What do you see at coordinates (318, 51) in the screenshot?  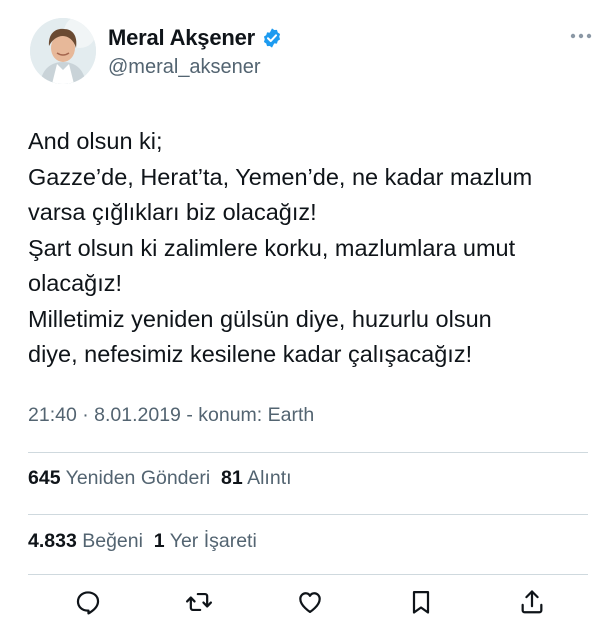 I see `tweet-header: Meral Akşener @meral_aksener` at bounding box center [318, 51].